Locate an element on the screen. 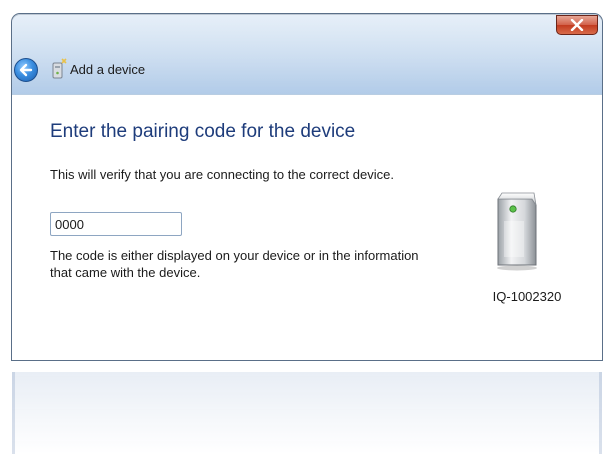 The height and width of the screenshot is (454, 607). back-arrow-icon is located at coordinates (26, 70).